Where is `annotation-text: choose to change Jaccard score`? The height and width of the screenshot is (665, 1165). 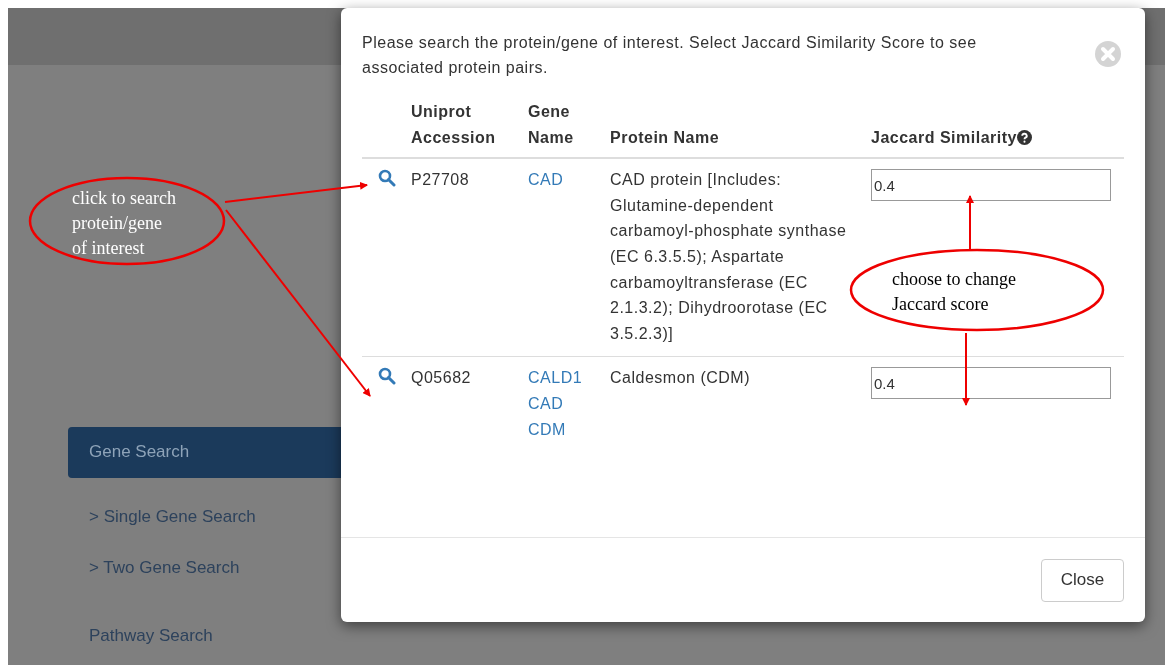 annotation-text: choose to change Jaccard score is located at coordinates (954, 292).